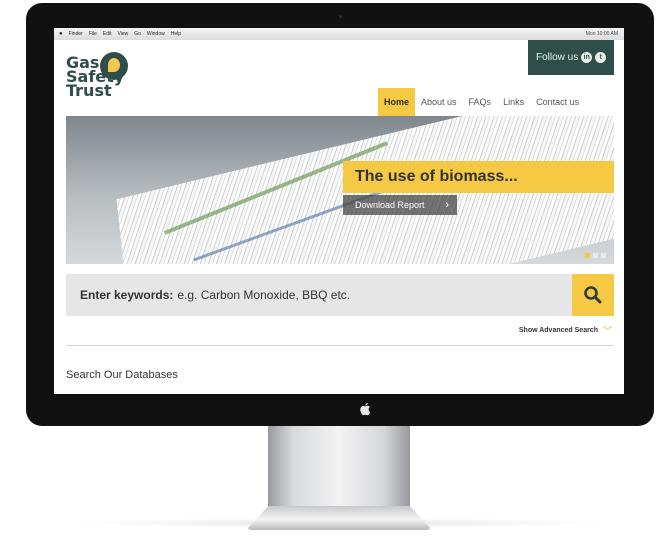 The height and width of the screenshot is (536, 661). Describe the element at coordinates (558, 330) in the screenshot. I see `advanced-search-label: Show Advanced Search` at that location.